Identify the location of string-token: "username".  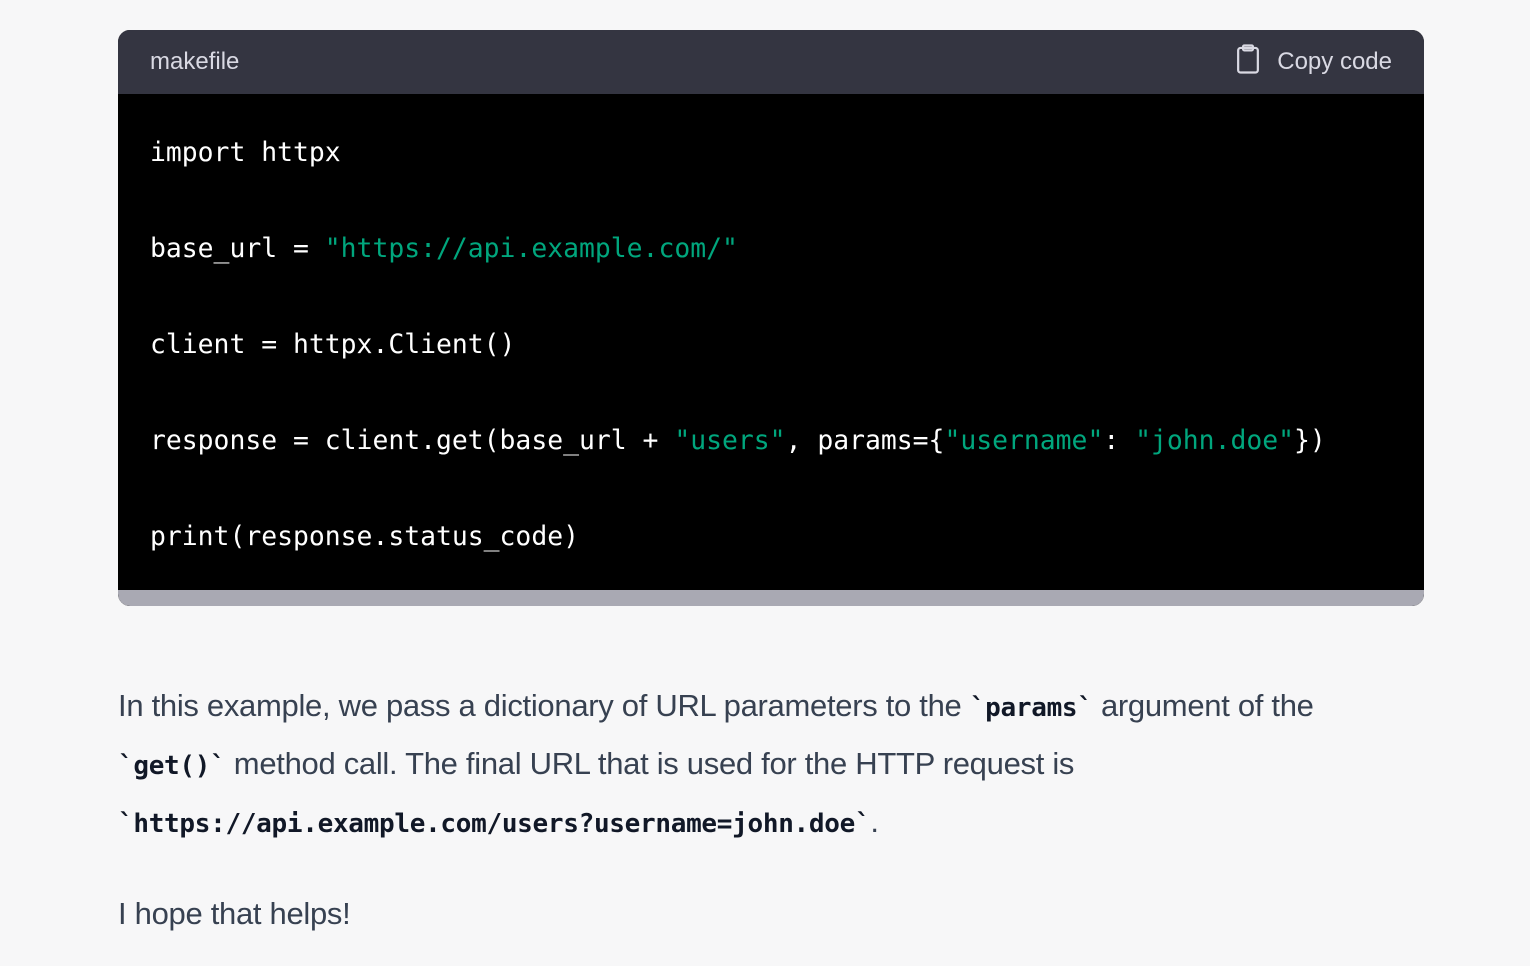
(1024, 440).